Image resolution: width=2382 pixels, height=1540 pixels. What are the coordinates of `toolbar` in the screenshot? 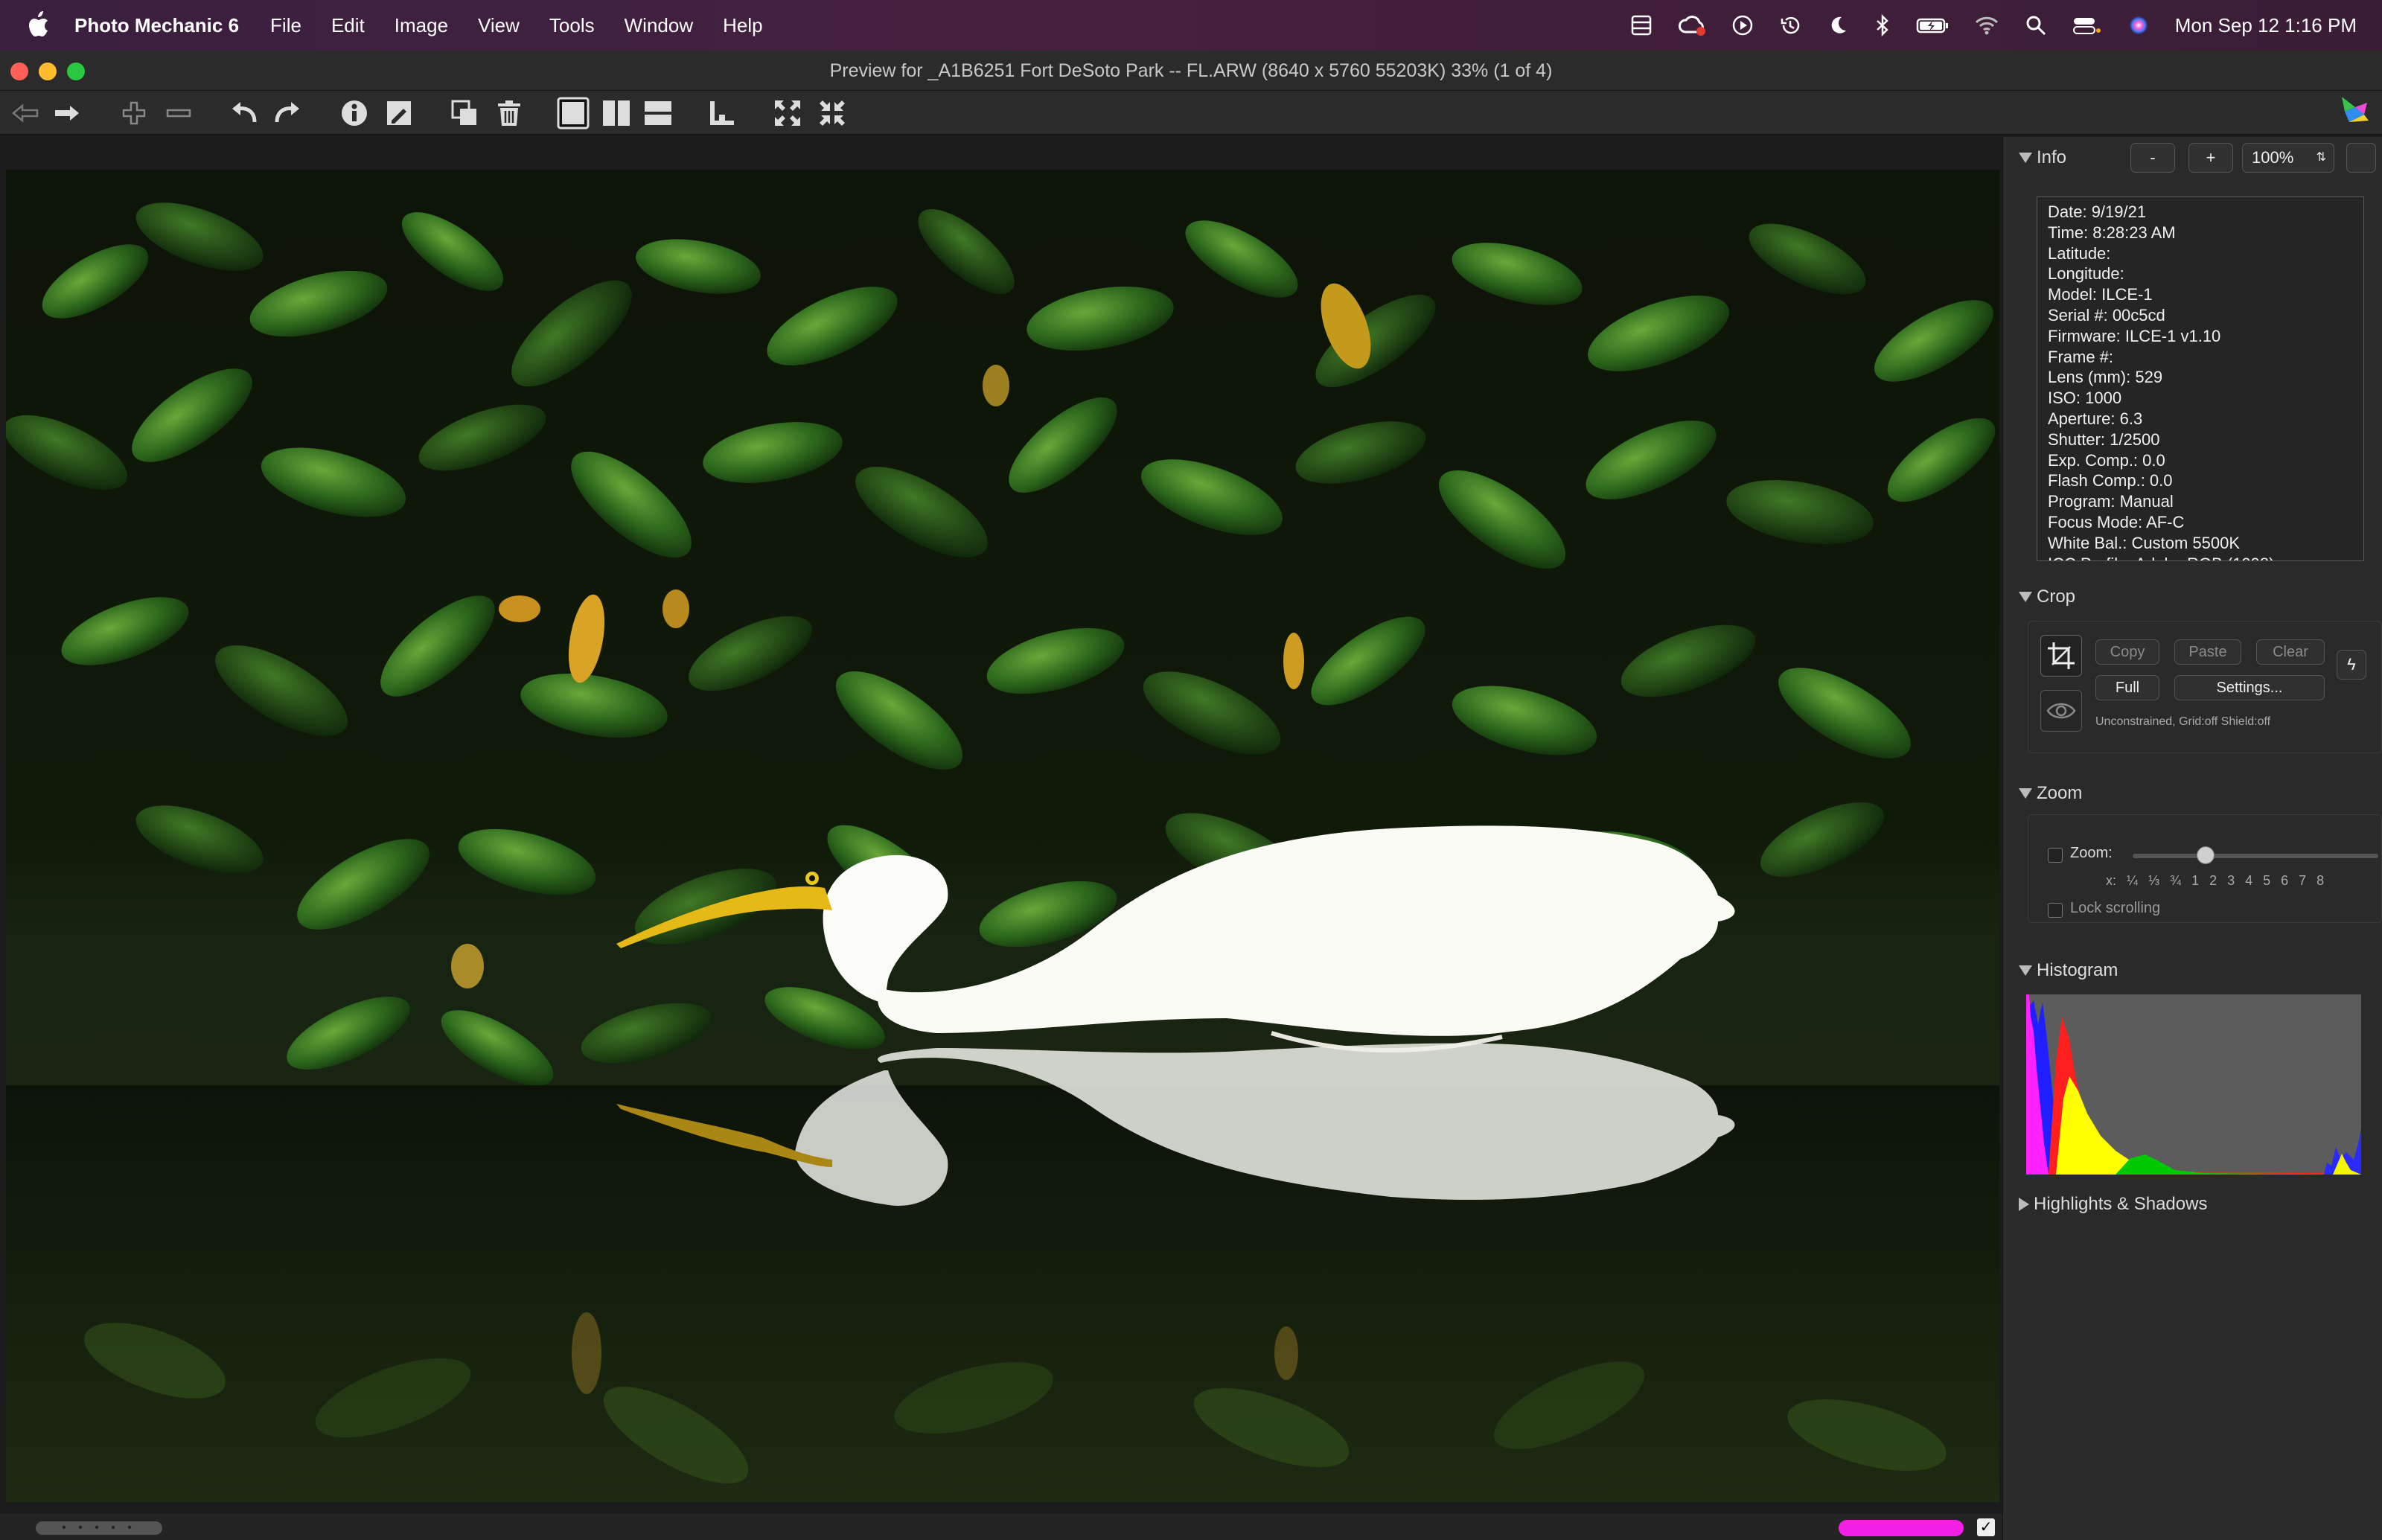 It's located at (1191, 113).